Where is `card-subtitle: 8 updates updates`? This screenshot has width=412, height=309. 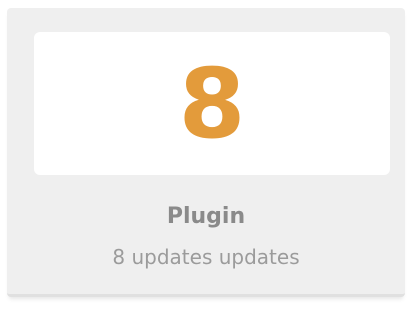 card-subtitle: 8 updates updates is located at coordinates (206, 257).